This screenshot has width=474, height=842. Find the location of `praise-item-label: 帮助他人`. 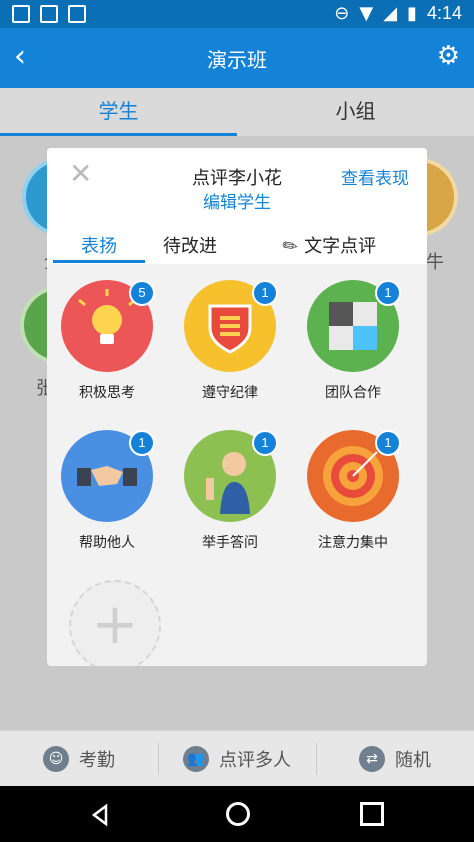

praise-item-label: 帮助他人 is located at coordinates (107, 543).